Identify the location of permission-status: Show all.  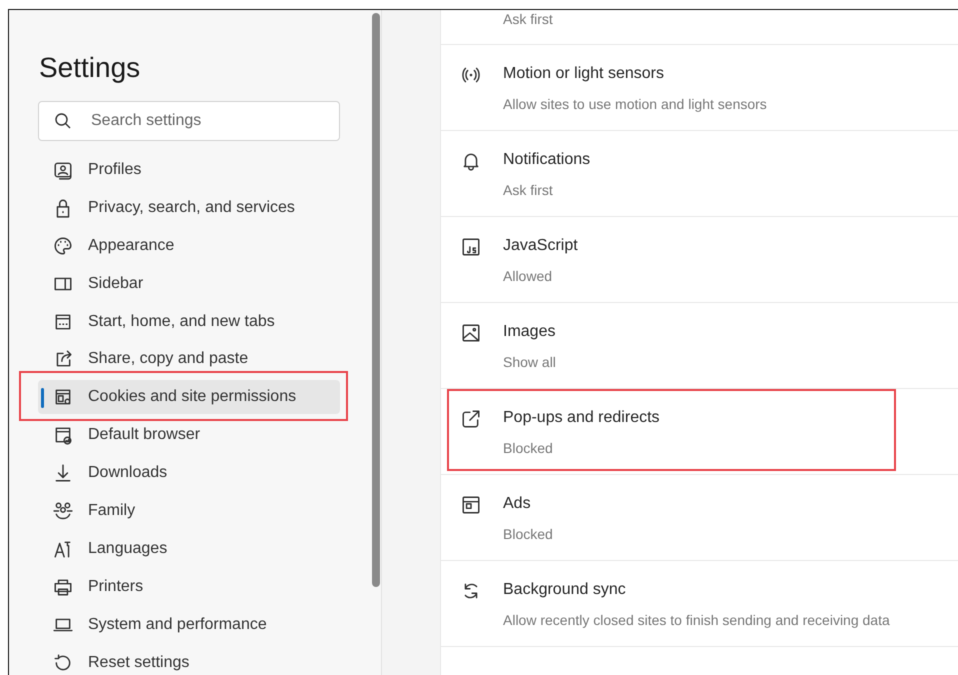
(529, 362).